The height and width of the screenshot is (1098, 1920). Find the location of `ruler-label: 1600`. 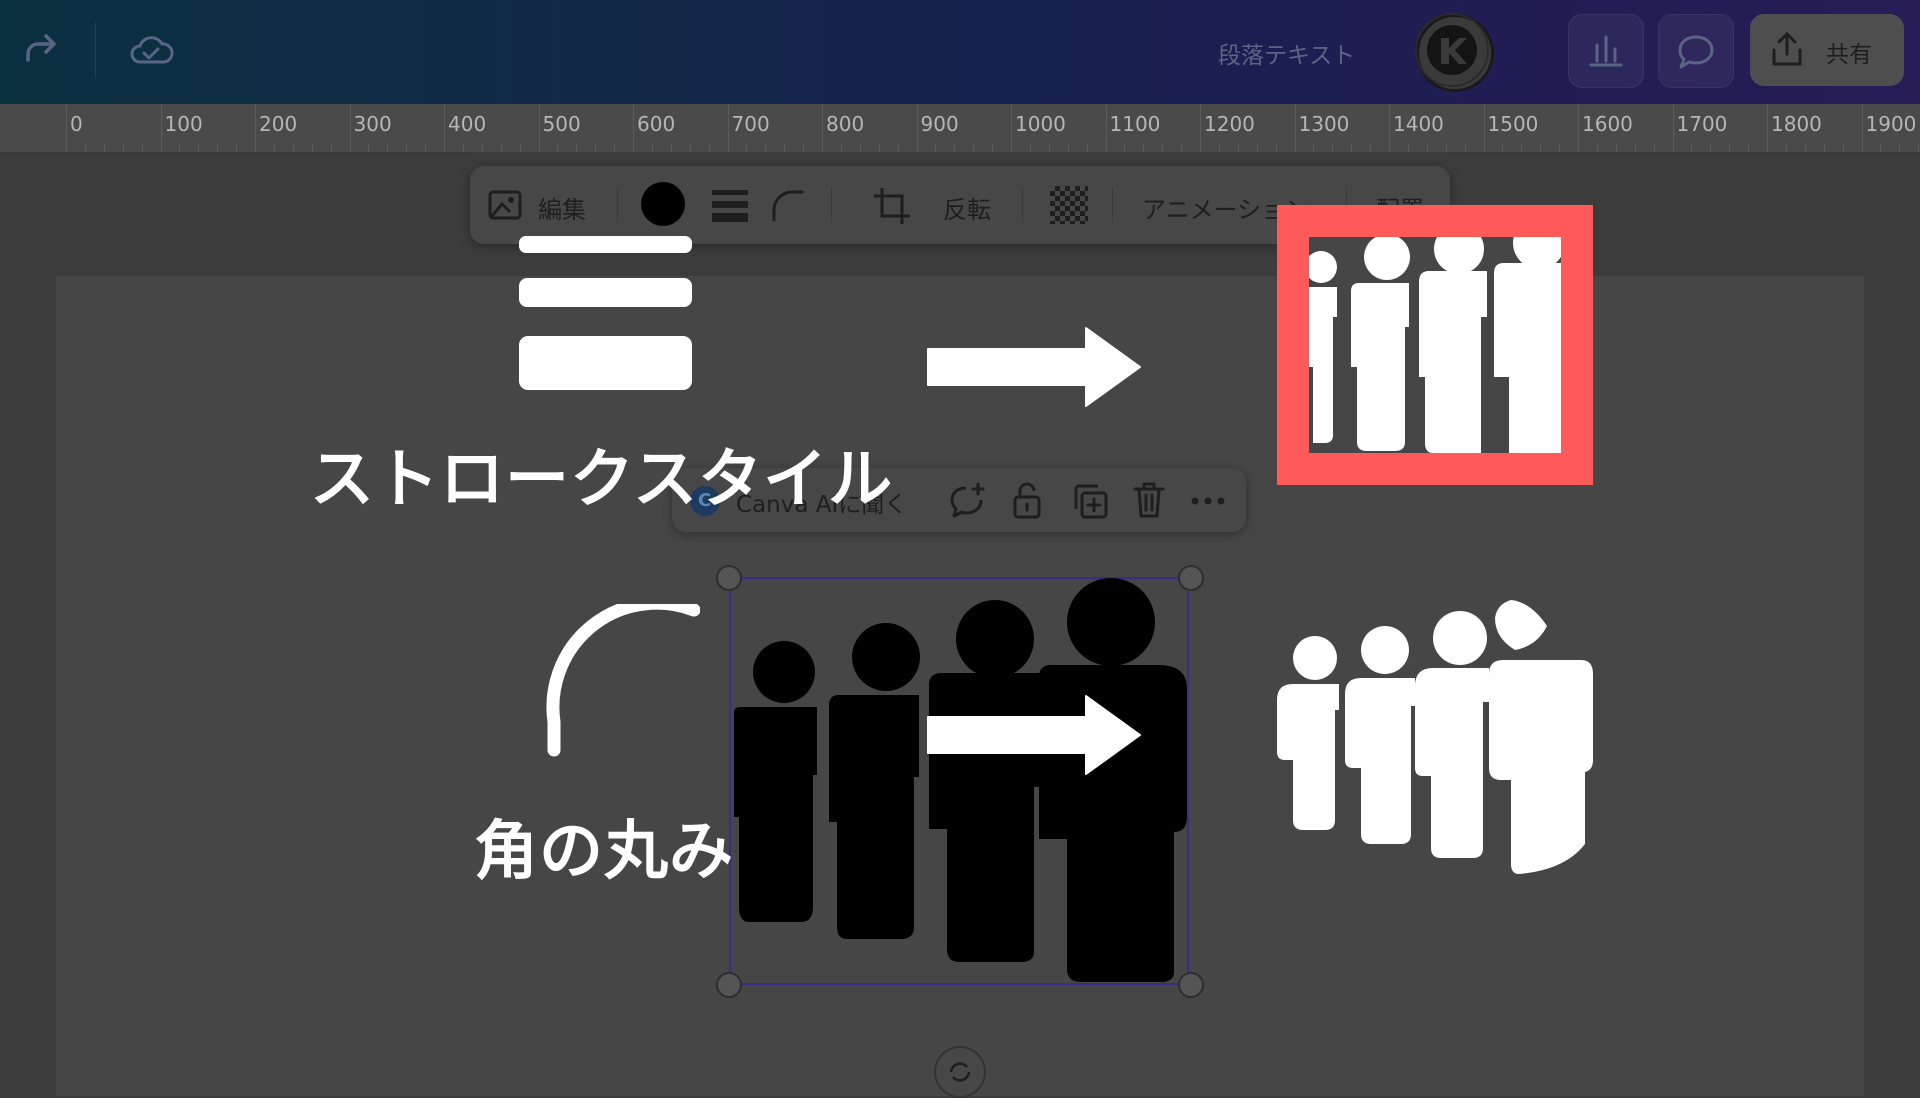

ruler-label: 1600 is located at coordinates (1607, 124).